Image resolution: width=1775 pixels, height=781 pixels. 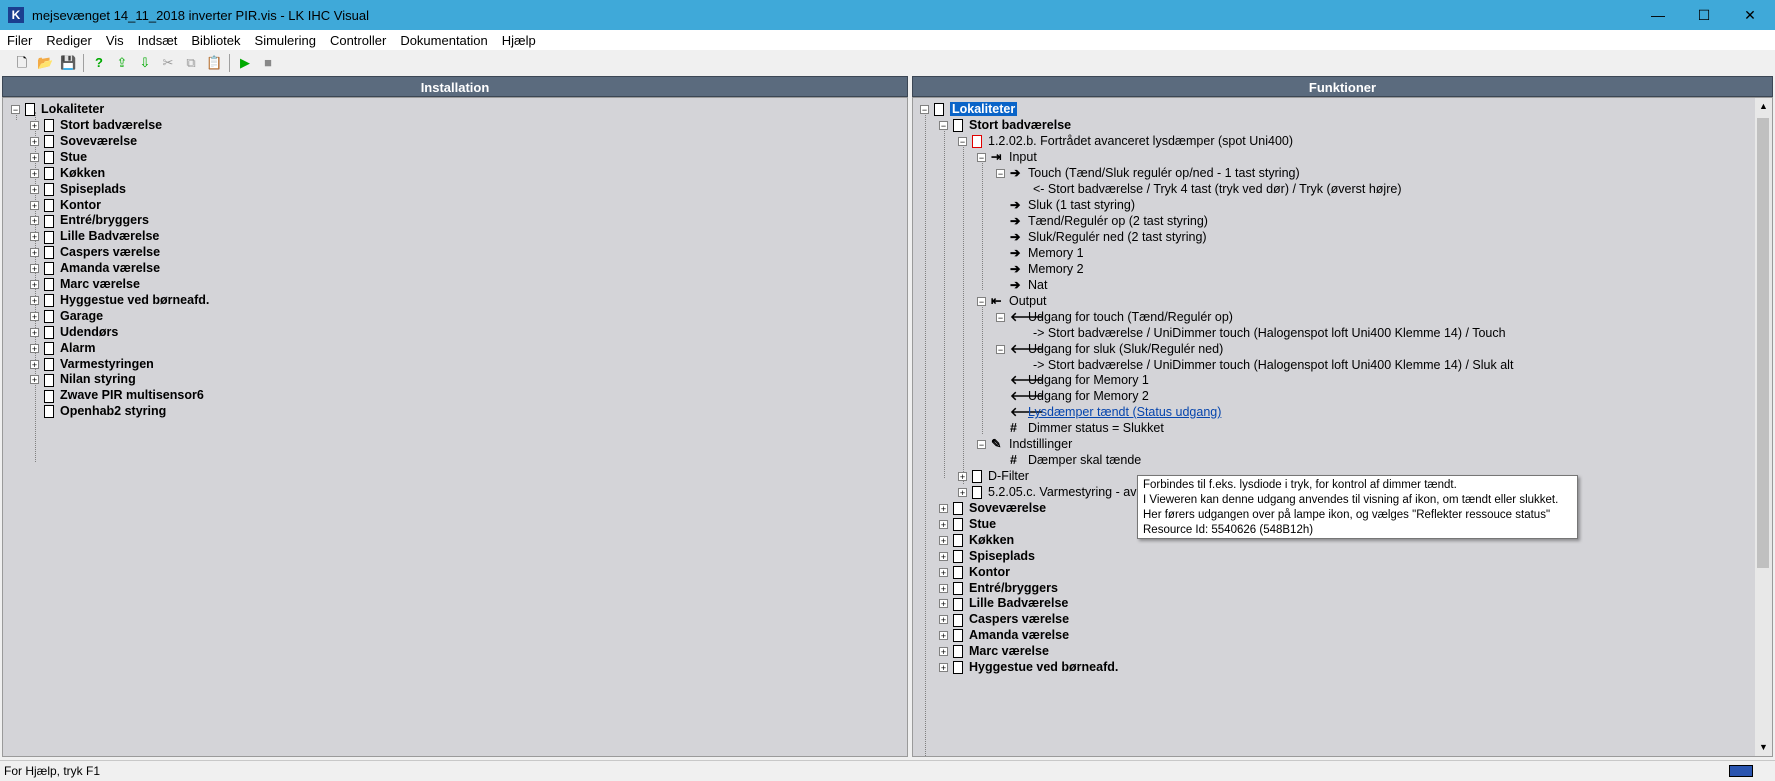 I want to click on installation-item-label: Garage, so click(x=82, y=315).